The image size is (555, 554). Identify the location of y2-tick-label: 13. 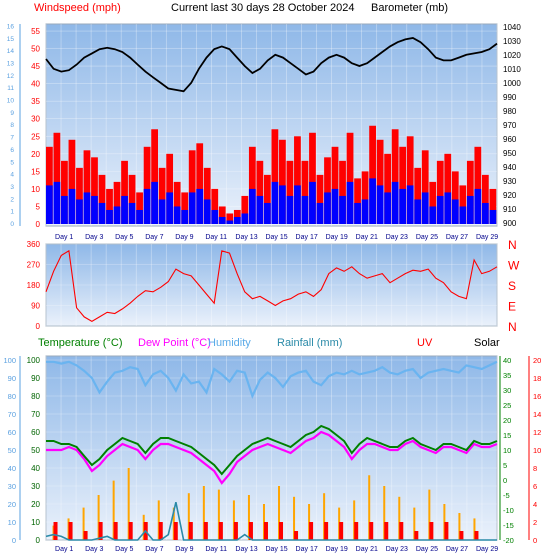
(11, 64).